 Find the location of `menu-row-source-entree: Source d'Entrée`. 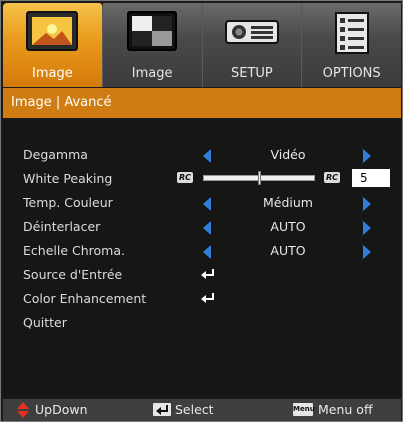

menu-row-source-entree: Source d'Entrée is located at coordinates (202, 274).